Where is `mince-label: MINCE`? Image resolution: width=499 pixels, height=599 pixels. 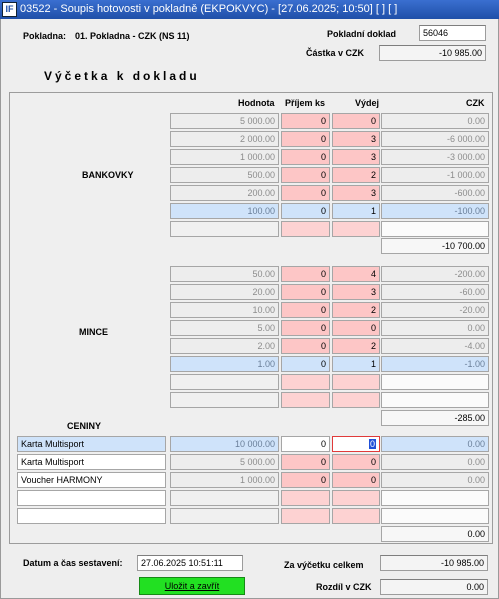 mince-label: MINCE is located at coordinates (93, 332).